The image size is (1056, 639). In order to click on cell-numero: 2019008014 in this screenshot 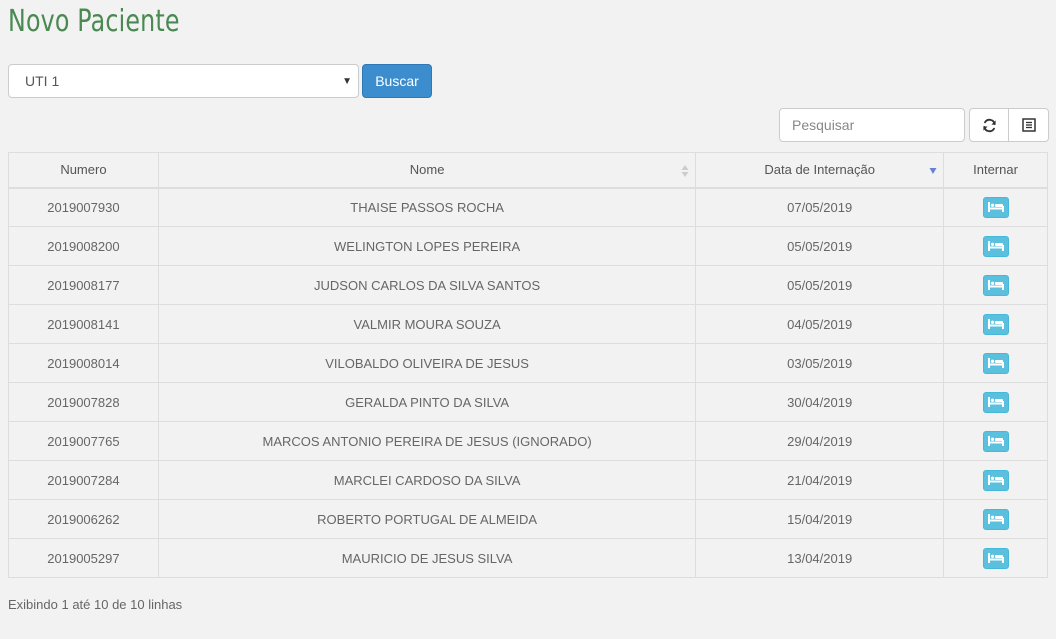, I will do `click(83, 363)`.